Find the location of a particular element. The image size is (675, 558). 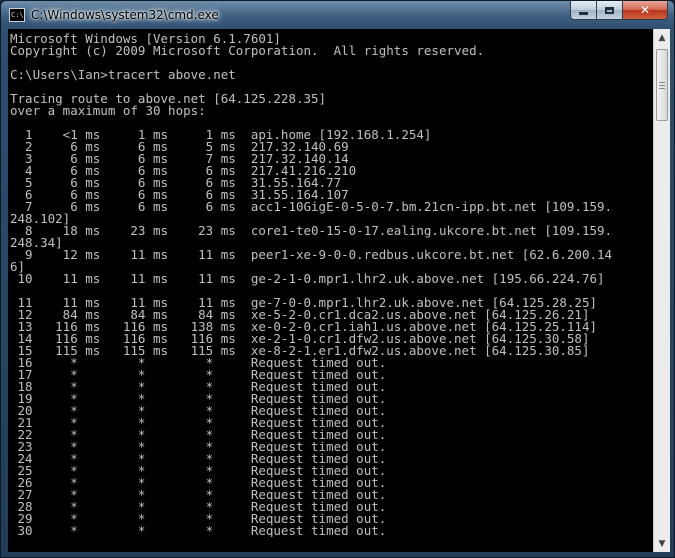

console-line: C:\Users\Ian>tracert above.net is located at coordinates (123, 74).